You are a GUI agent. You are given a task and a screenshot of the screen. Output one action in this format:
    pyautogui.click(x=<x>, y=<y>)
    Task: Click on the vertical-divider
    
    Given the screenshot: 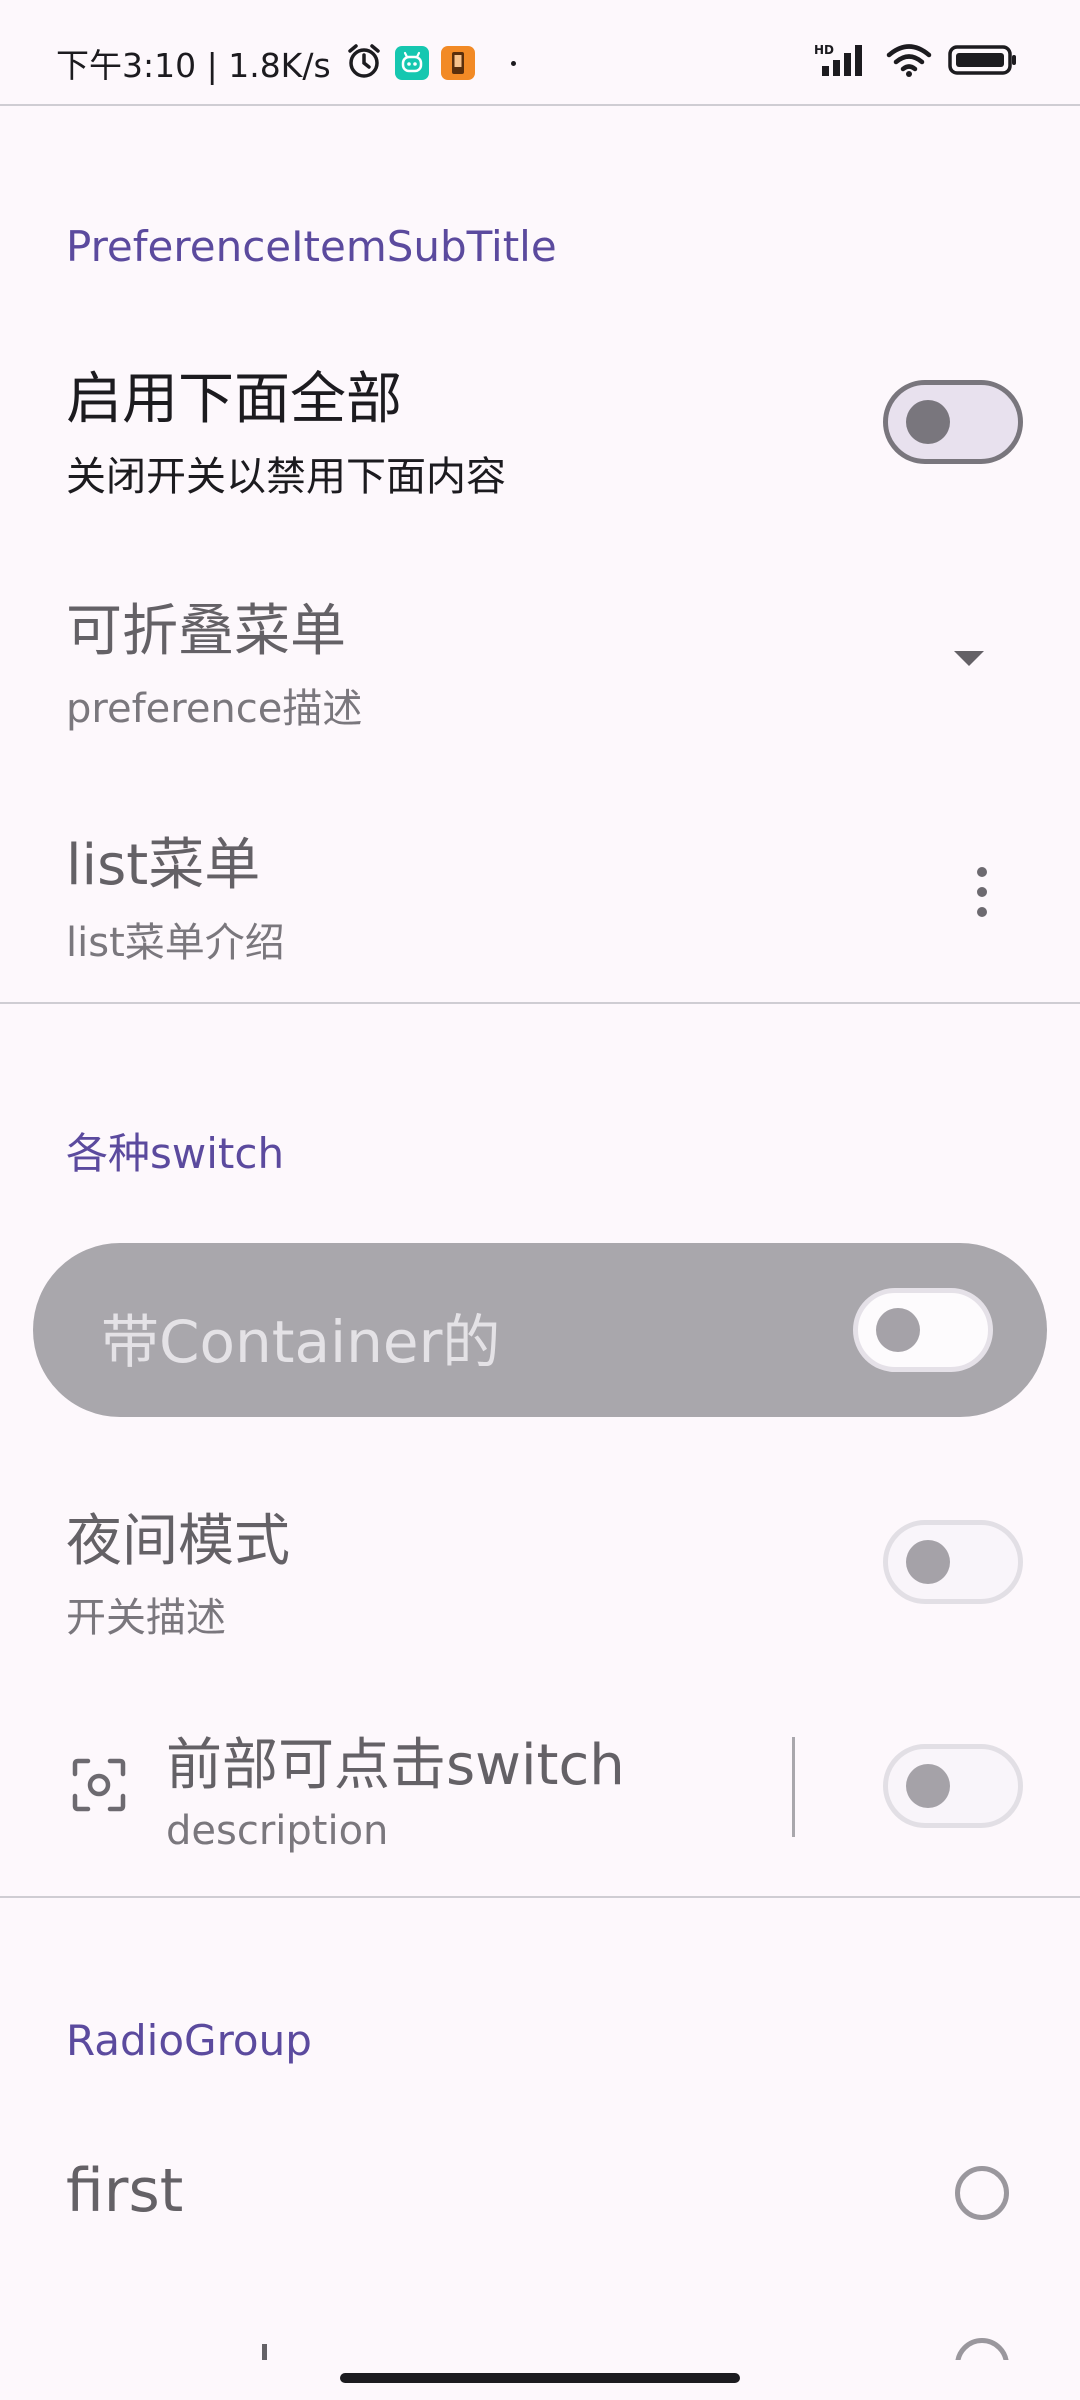 What is the action you would take?
    pyautogui.click(x=793, y=1787)
    